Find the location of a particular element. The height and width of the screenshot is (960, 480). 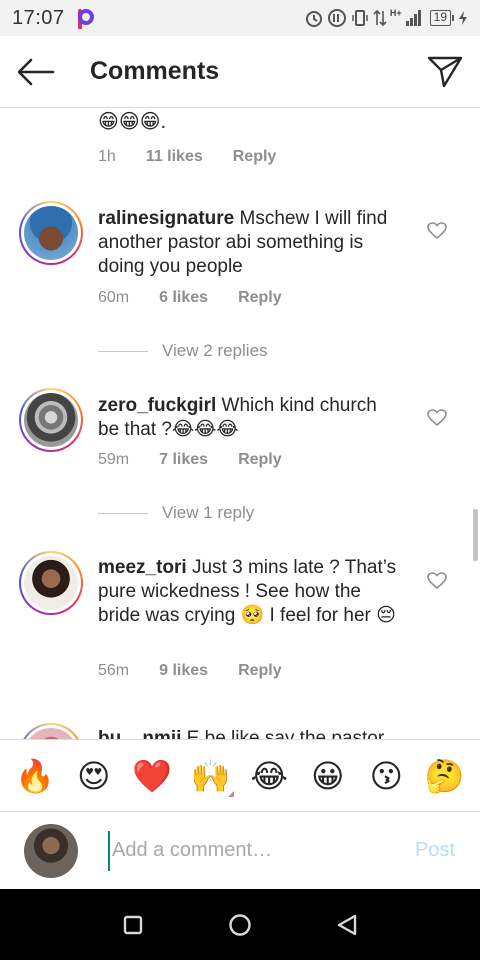

comment-time: 59m is located at coordinates (114, 459).